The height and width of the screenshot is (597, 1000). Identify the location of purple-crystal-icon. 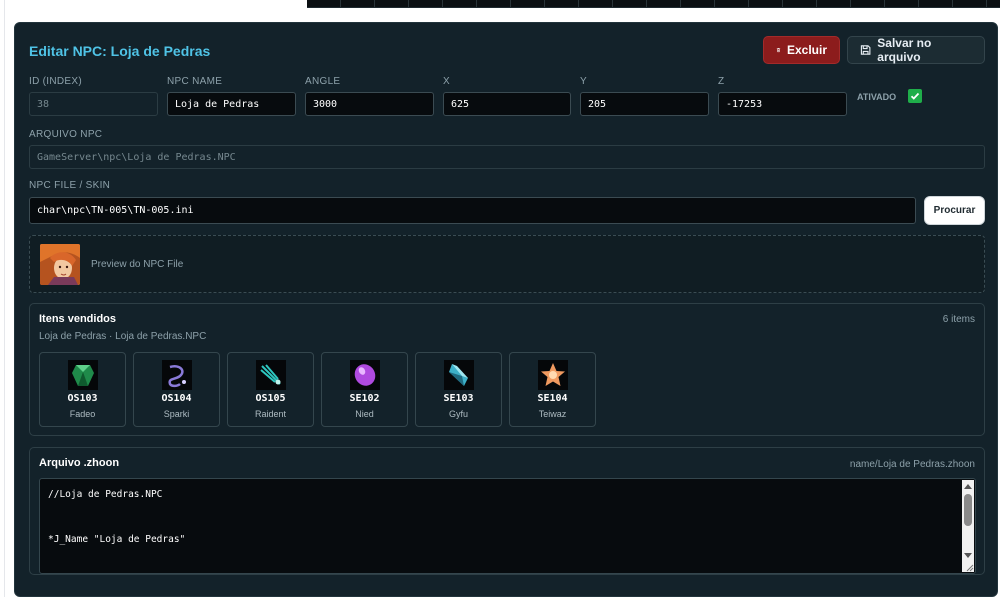
(365, 375).